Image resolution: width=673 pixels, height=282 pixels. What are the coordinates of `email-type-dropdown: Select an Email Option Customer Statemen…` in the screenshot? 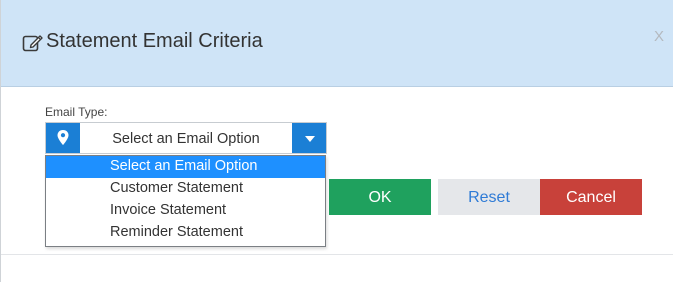 It's located at (185, 201).